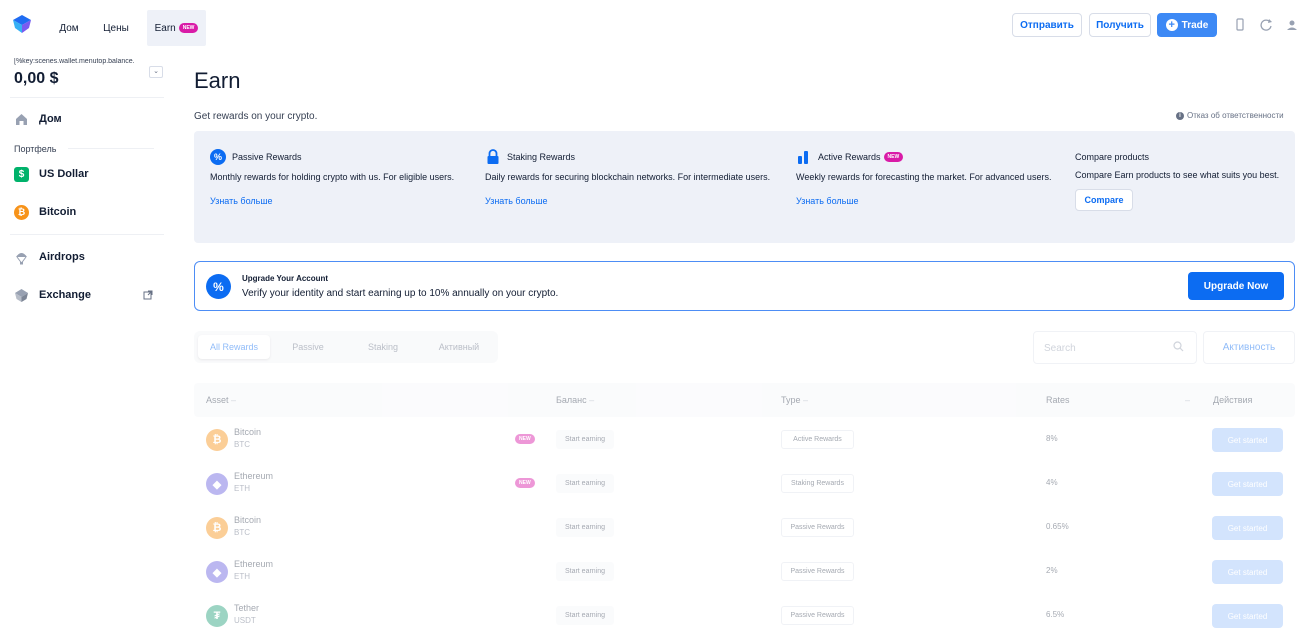 This screenshot has height=636, width=1300. I want to click on asset-symbol: BTC, so click(242, 444).